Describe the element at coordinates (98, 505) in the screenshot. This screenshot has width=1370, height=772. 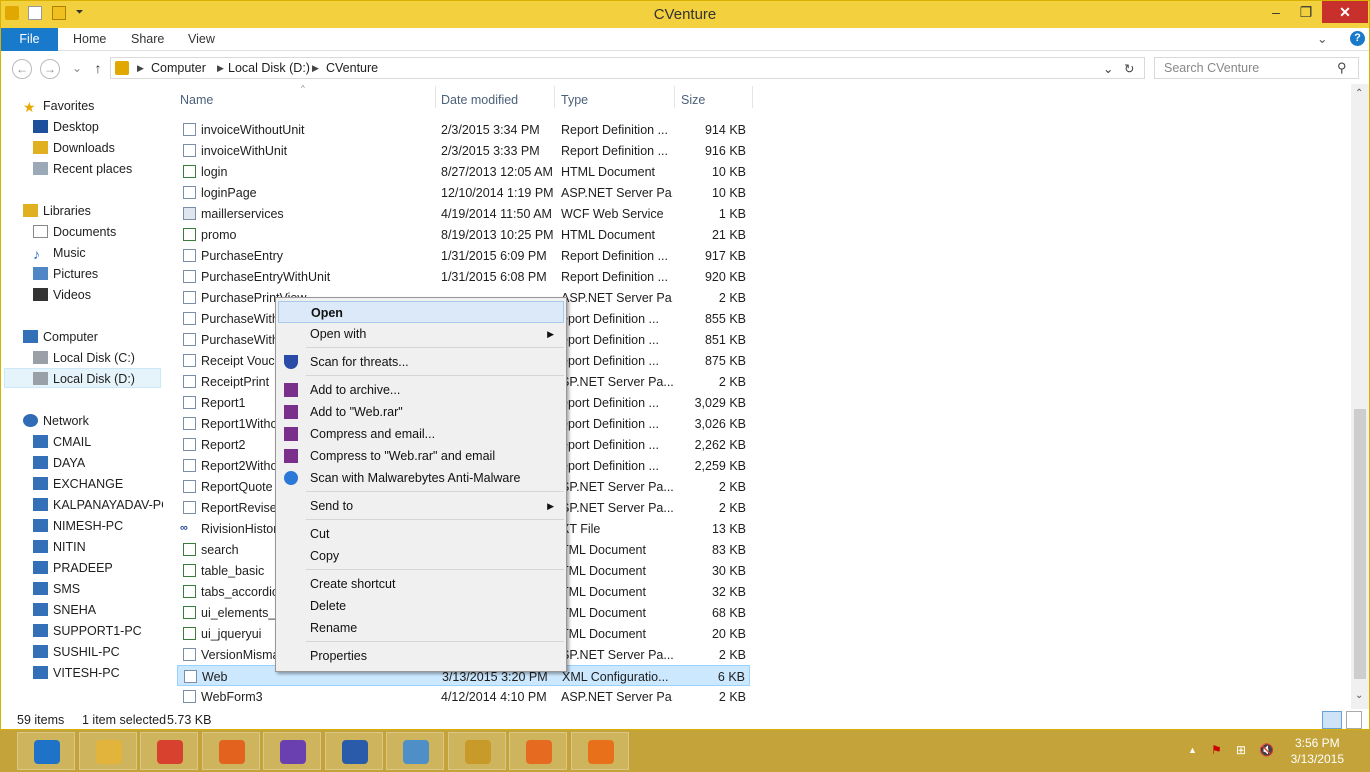
I see `sidebar-item-network-pc: KALPANAYADAV-PC` at that location.